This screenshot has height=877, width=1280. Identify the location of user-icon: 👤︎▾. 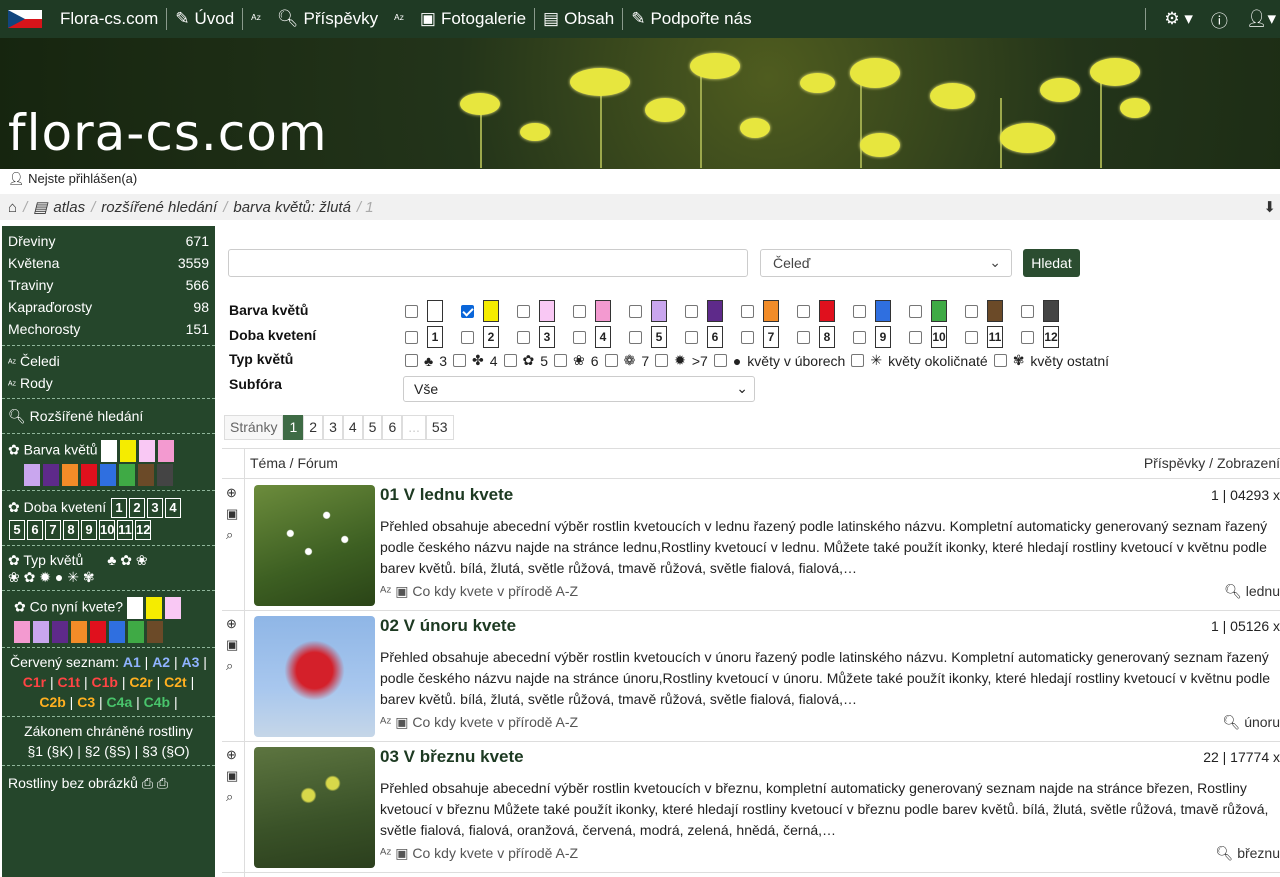
(1261, 19).